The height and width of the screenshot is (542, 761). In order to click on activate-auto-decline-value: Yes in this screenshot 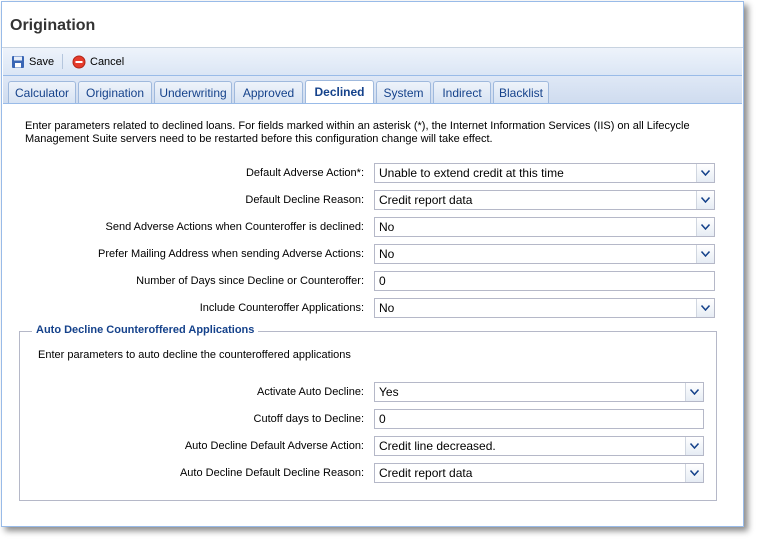, I will do `click(389, 392)`.